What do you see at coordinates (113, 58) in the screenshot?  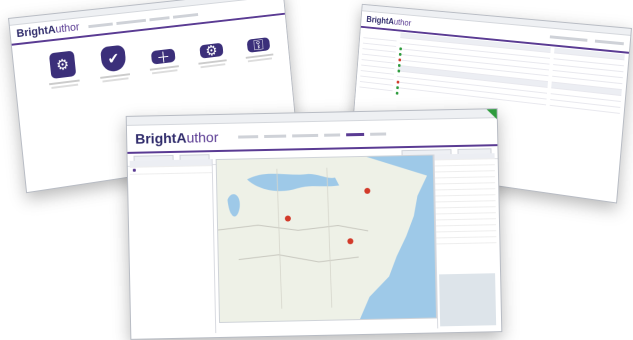 I see `shield-check-icon: ✔` at bounding box center [113, 58].